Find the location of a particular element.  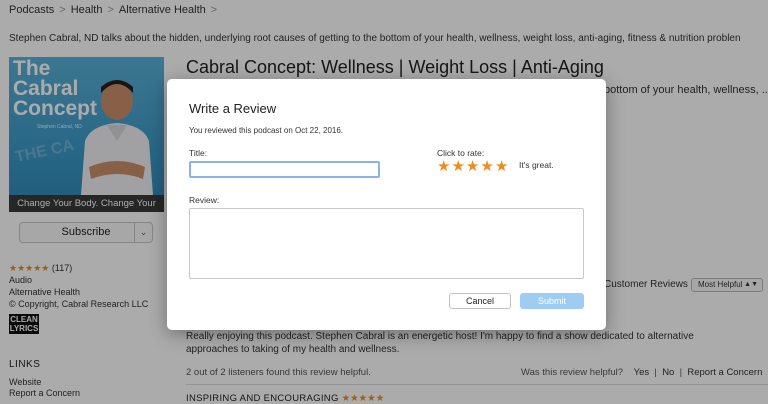

title-field-label: Title: is located at coordinates (198, 153).